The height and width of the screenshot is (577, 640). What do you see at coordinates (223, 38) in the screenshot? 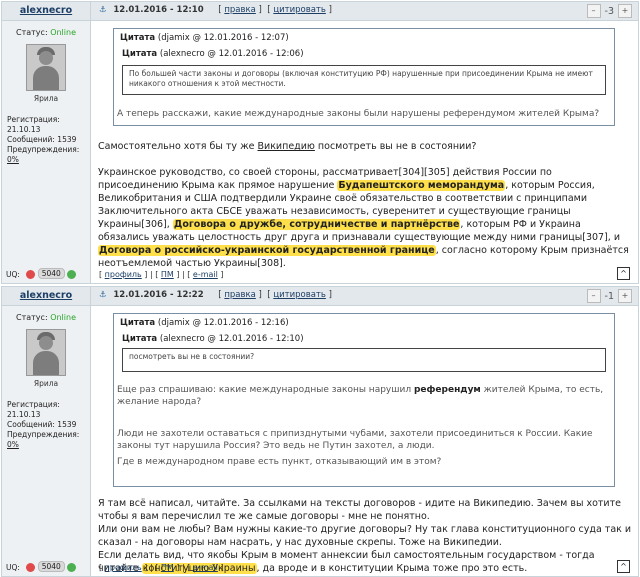
I see `quote-meta: (djamix @ 12.01.2016 - 12:07)` at bounding box center [223, 38].